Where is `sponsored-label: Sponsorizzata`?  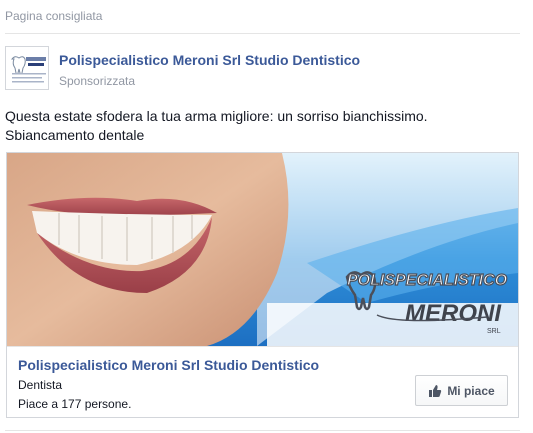 sponsored-label: Sponsorizzata is located at coordinates (97, 81).